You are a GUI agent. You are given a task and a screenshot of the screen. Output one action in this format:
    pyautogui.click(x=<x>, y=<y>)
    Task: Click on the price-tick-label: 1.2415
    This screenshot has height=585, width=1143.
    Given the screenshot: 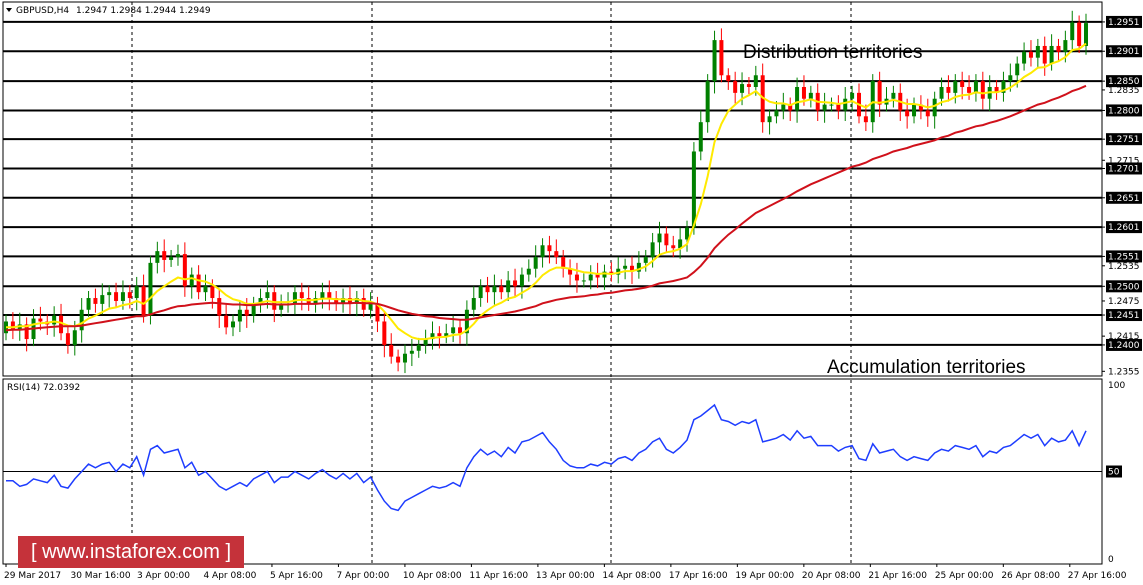 What is the action you would take?
    pyautogui.click(x=1124, y=337)
    